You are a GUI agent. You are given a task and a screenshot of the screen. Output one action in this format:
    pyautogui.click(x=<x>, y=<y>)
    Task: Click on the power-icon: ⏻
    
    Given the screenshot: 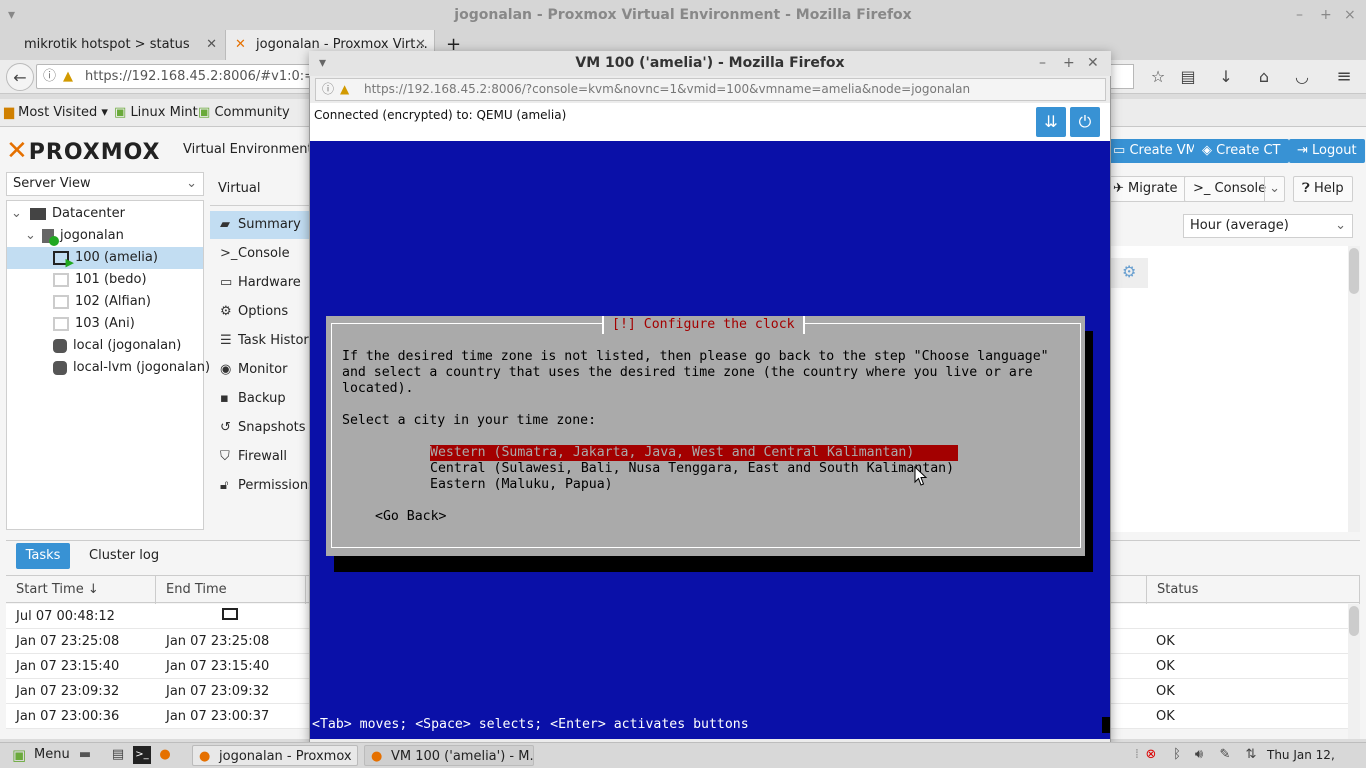 What is the action you would take?
    pyautogui.click(x=1085, y=122)
    